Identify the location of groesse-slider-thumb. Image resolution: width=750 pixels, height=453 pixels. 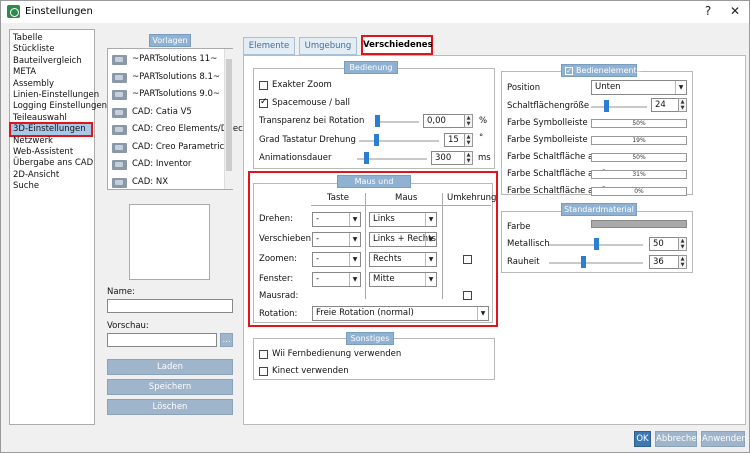
(606, 106).